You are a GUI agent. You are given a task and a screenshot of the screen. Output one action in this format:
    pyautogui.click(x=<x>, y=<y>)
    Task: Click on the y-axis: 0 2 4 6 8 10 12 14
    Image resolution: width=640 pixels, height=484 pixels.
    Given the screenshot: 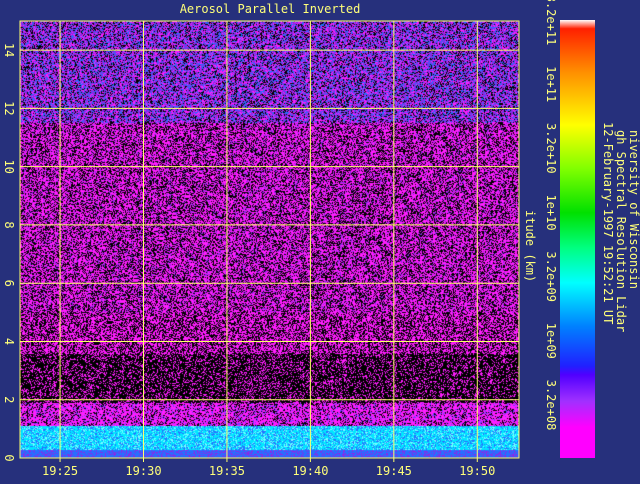 What is the action you would take?
    pyautogui.click(x=9, y=252)
    